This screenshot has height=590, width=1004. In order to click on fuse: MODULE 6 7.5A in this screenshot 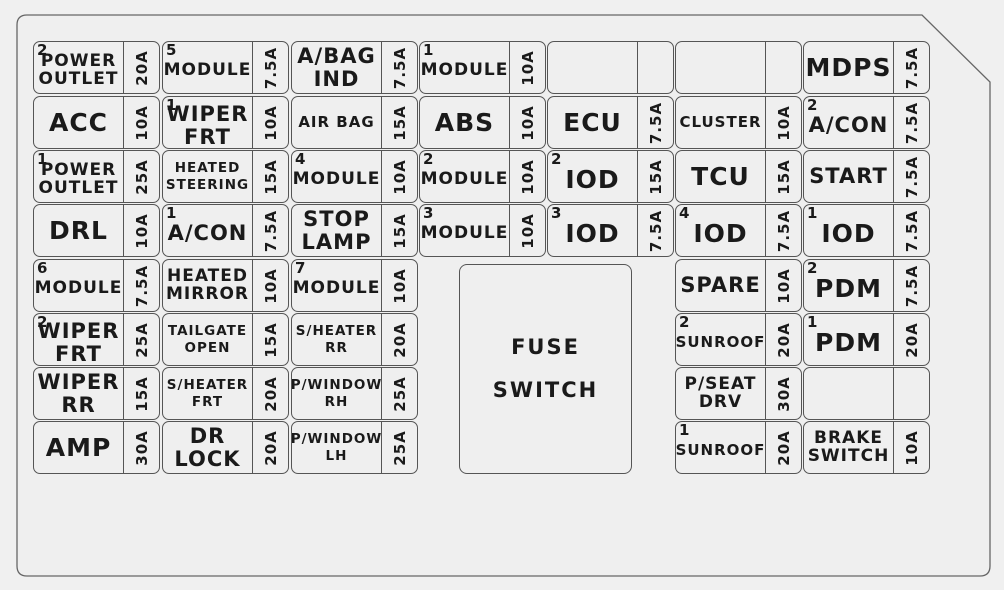, I will do `click(96, 285)`.